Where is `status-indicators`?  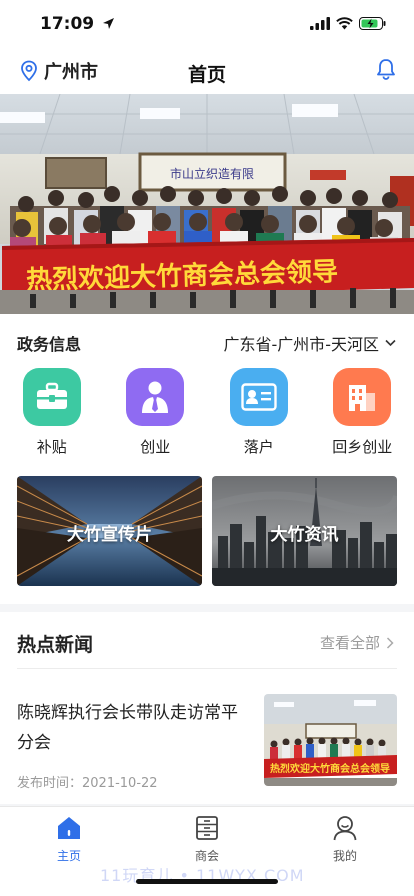
status-indicators is located at coordinates (348, 23).